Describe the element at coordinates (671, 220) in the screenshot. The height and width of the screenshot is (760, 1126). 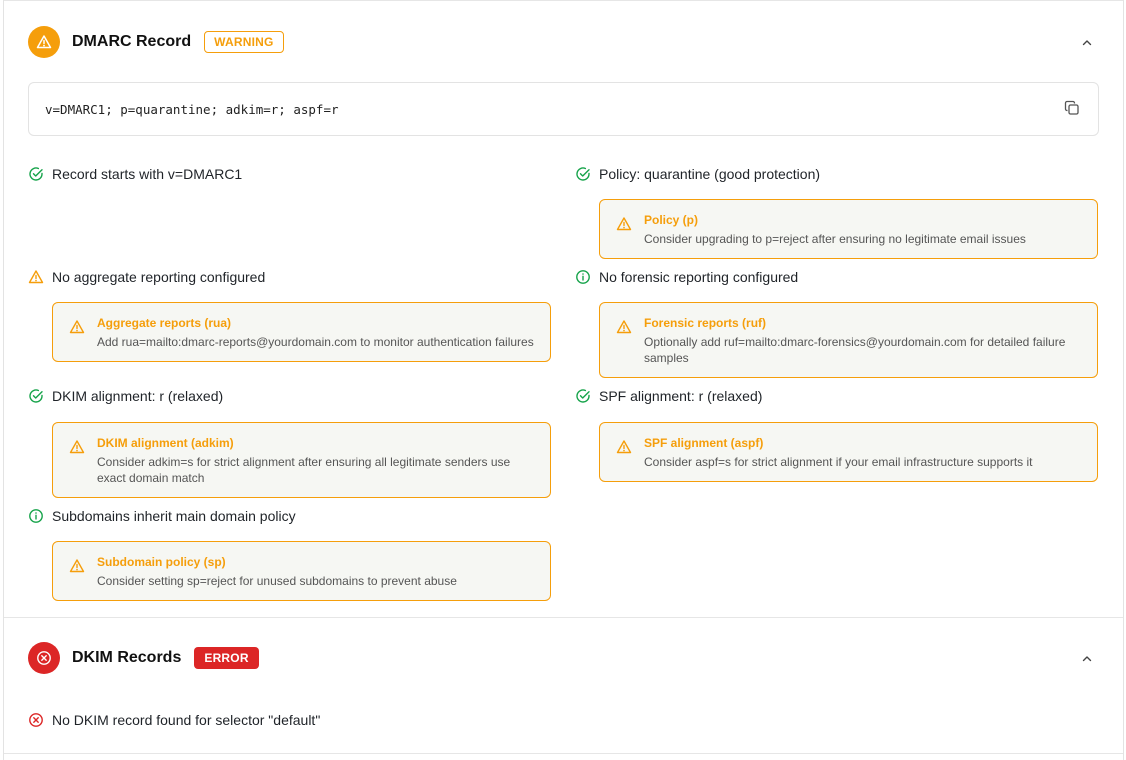
I see `advice-title: Policy (p)` at that location.